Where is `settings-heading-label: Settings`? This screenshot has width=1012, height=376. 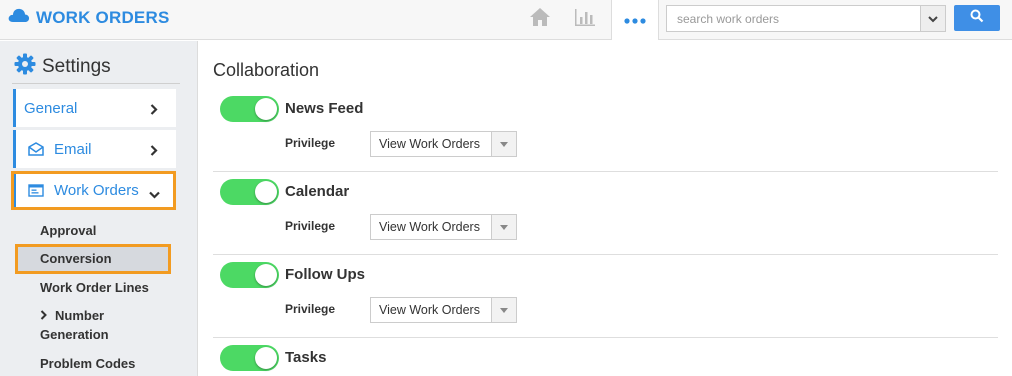 settings-heading-label: Settings is located at coordinates (76, 66).